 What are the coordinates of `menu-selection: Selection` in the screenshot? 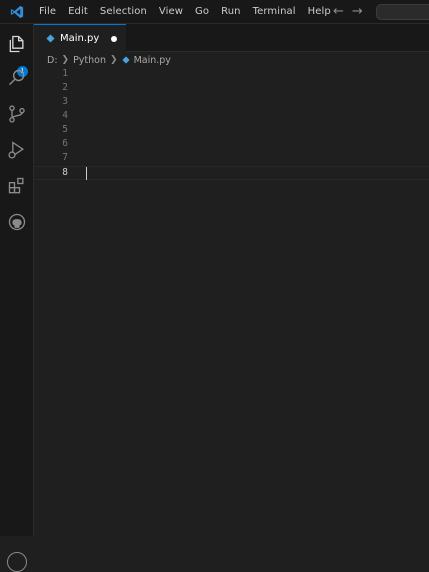 It's located at (123, 12).